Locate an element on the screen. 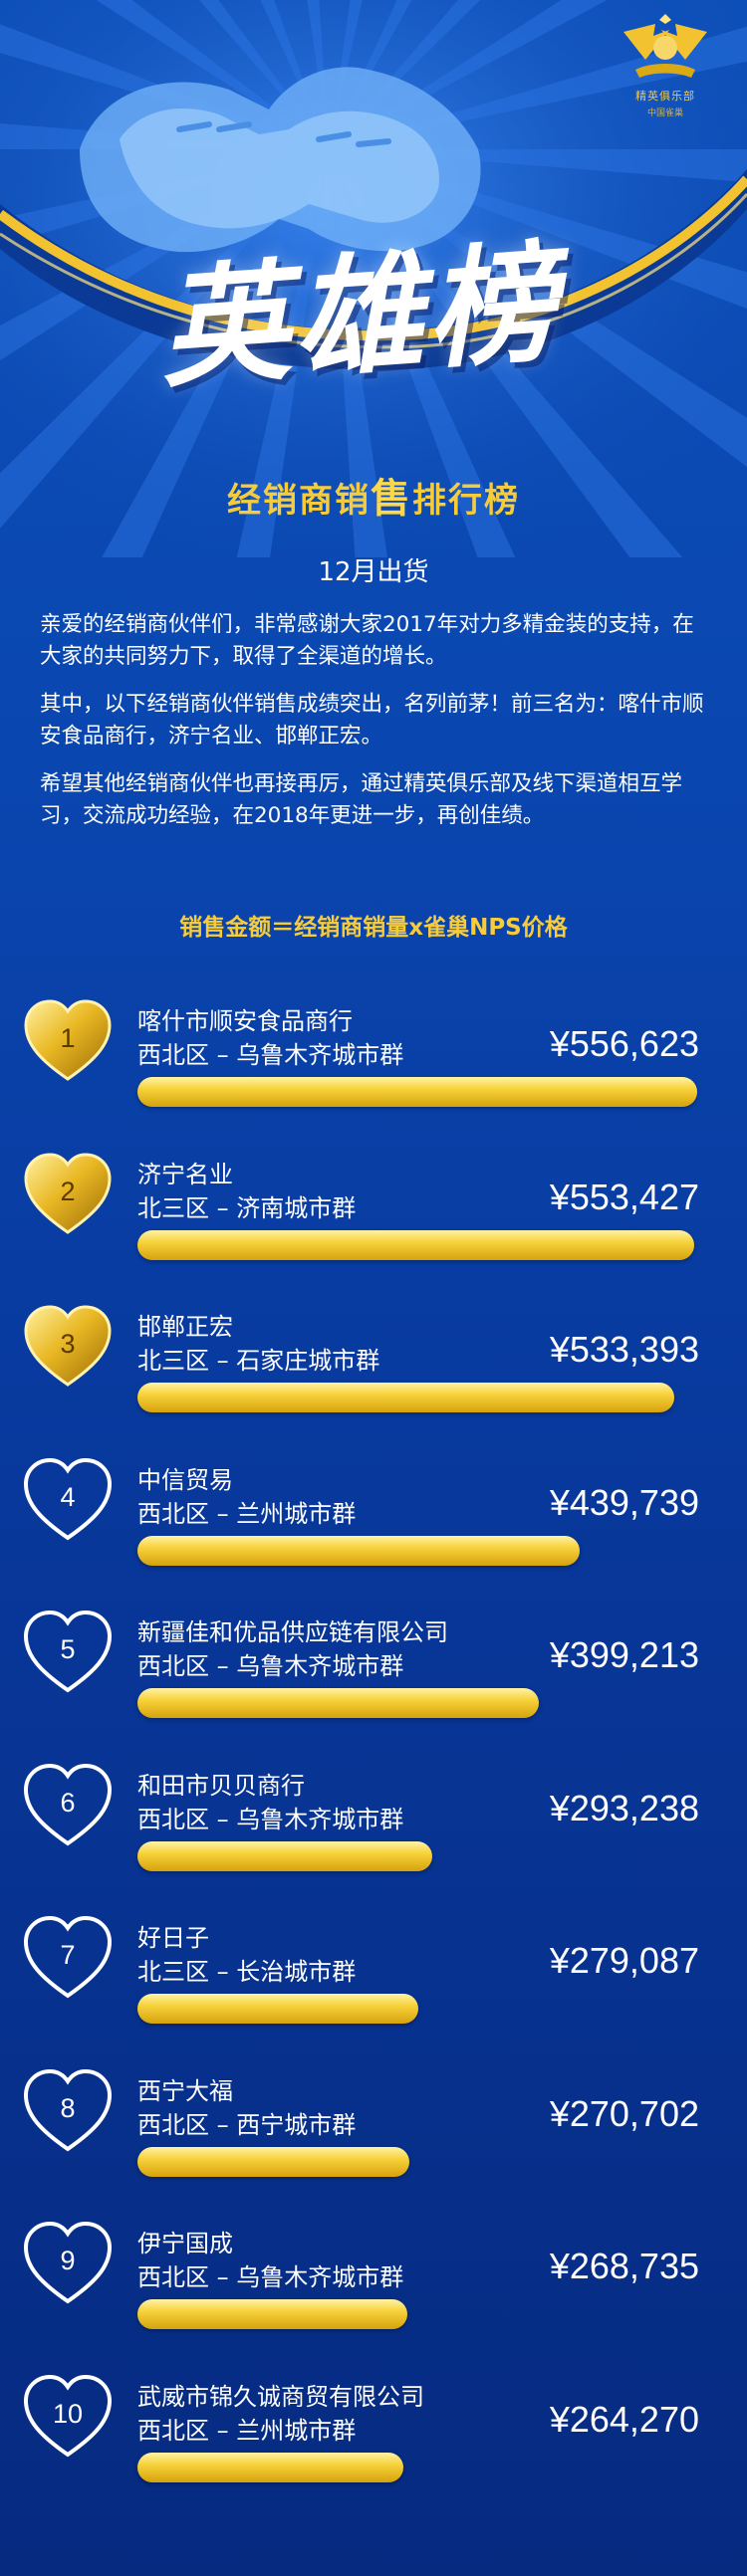 The width and height of the screenshot is (747, 2576). rank-number: 5 is located at coordinates (68, 1649).